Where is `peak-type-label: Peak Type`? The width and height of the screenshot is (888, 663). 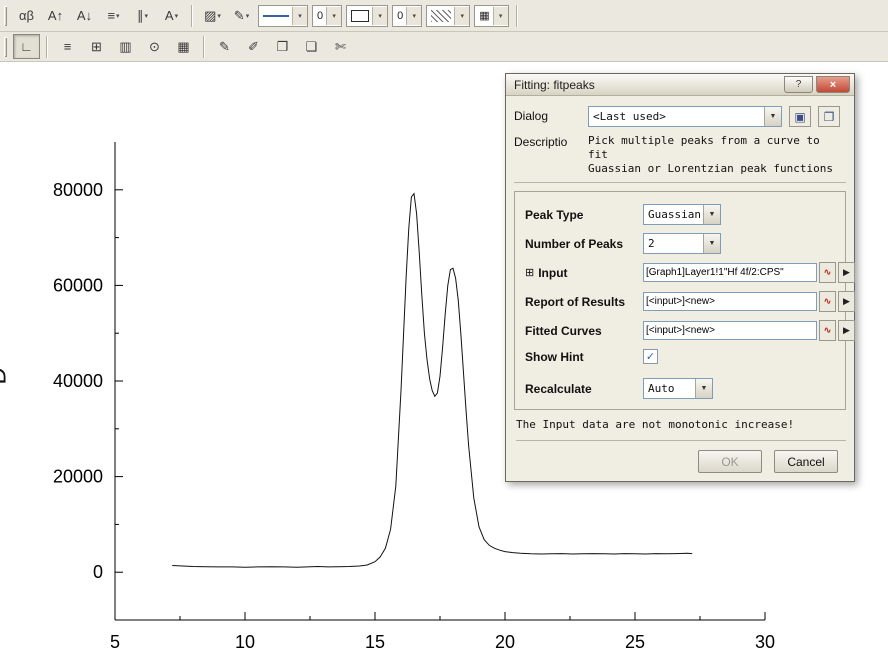 peak-type-label: Peak Type is located at coordinates (554, 214).